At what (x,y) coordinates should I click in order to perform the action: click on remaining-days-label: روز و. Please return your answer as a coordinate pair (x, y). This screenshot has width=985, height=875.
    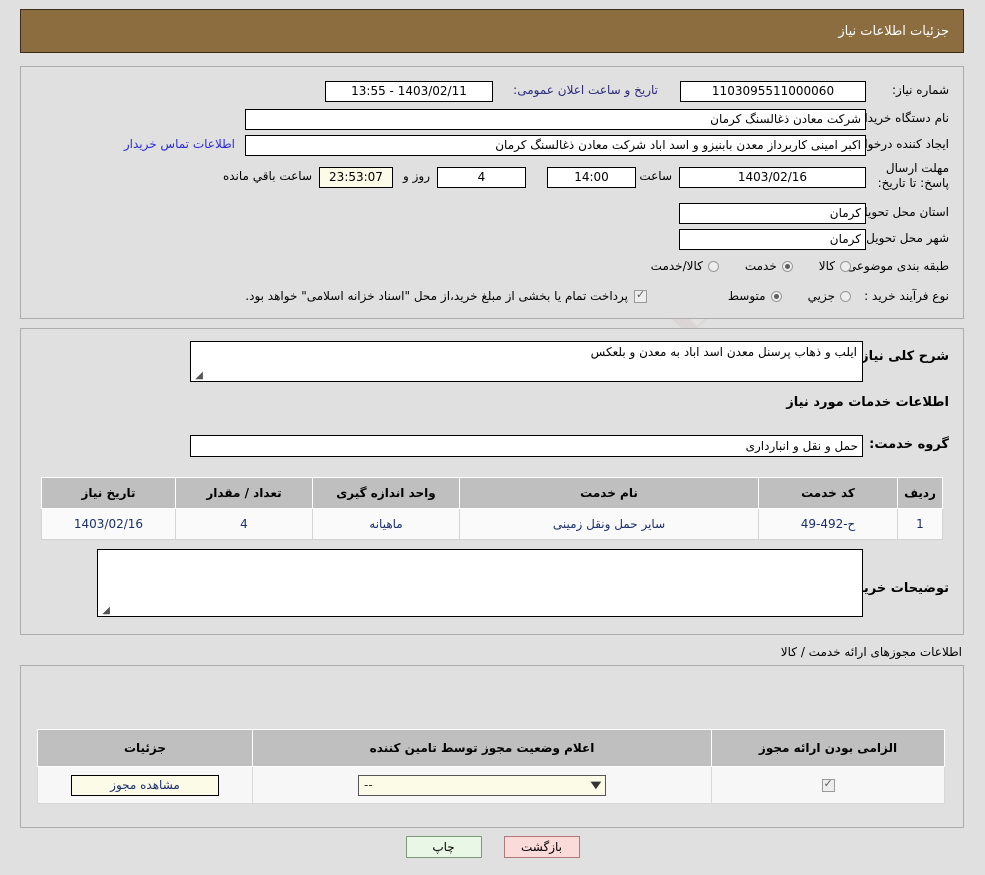
    Looking at the image, I should click on (416, 176).